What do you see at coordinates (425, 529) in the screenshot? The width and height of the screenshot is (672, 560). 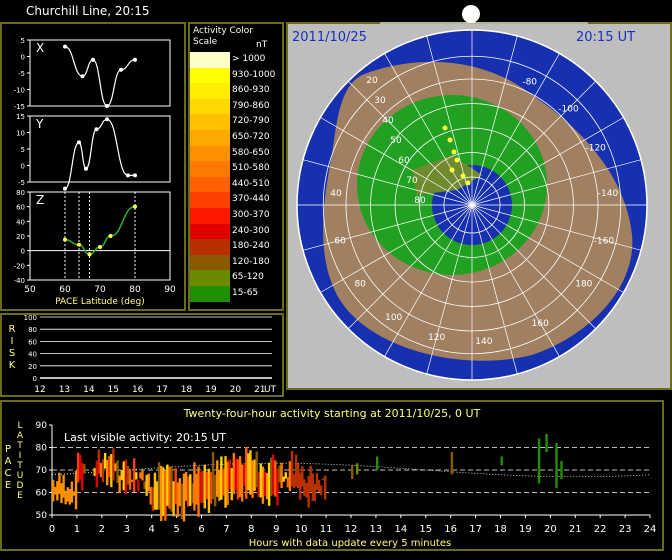 I see `x-tick-label: 15` at bounding box center [425, 529].